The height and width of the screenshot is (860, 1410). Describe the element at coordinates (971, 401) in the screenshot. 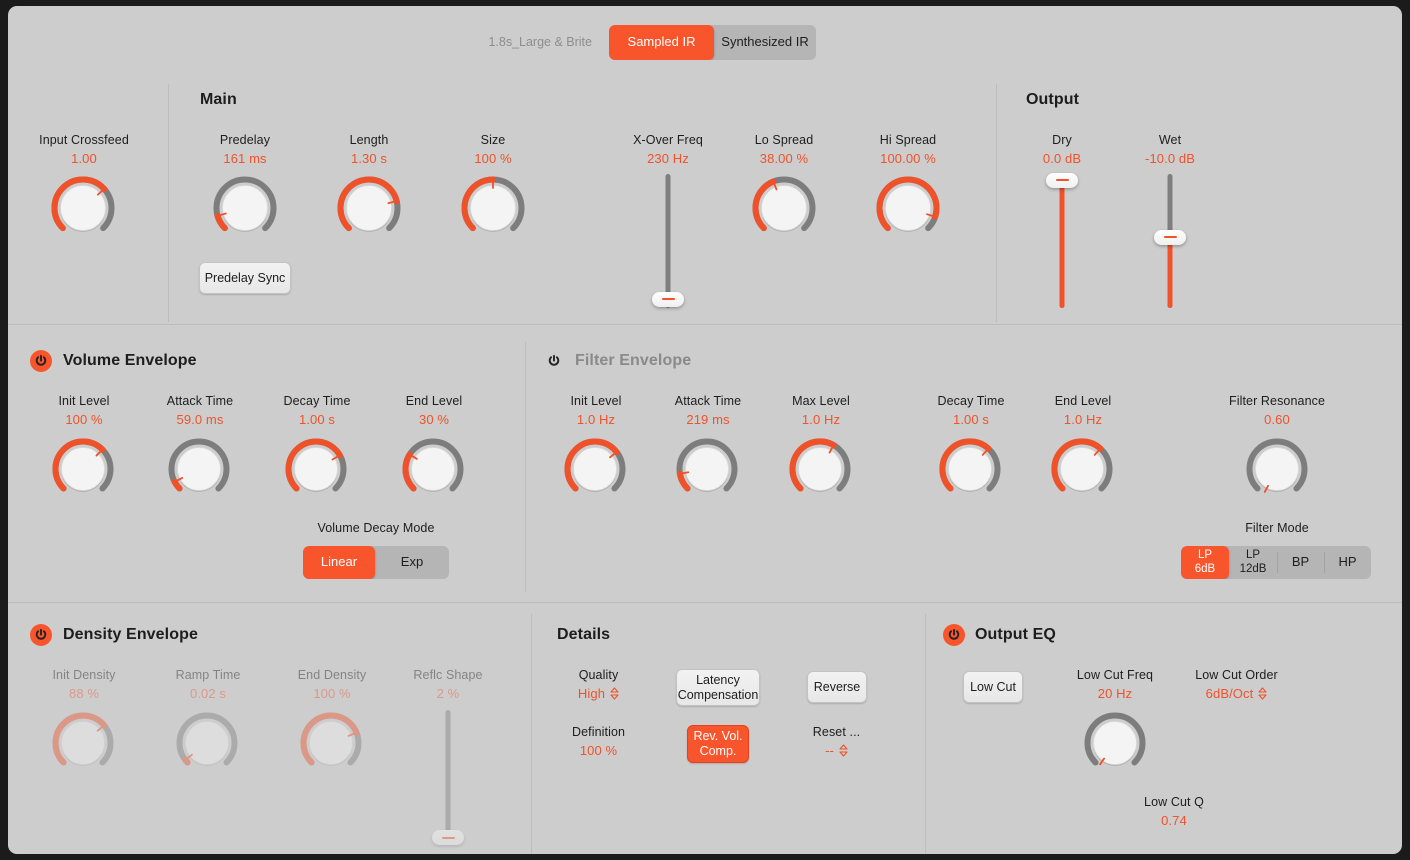

I see `flt-decay-time-label: Decay Time` at that location.